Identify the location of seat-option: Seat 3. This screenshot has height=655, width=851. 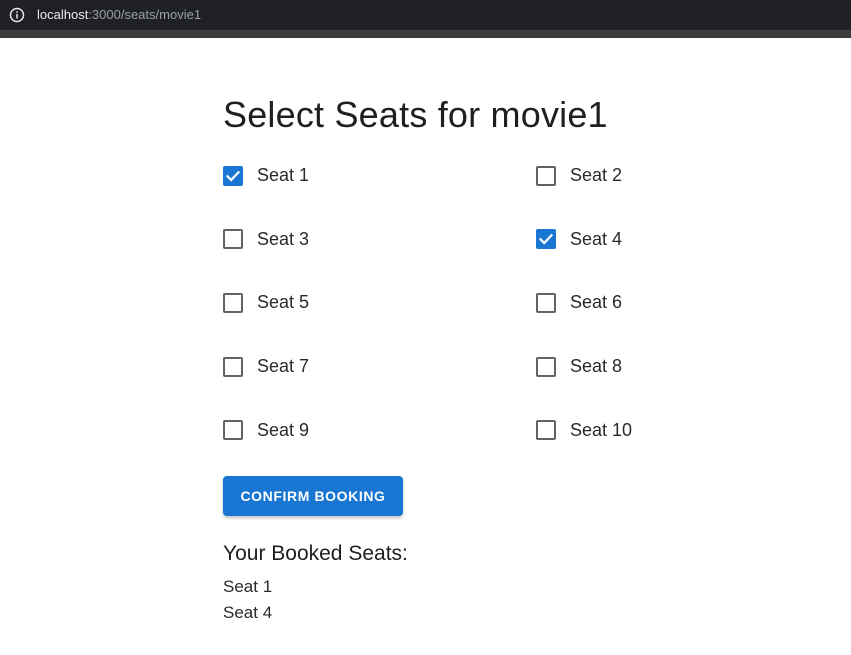
(266, 239).